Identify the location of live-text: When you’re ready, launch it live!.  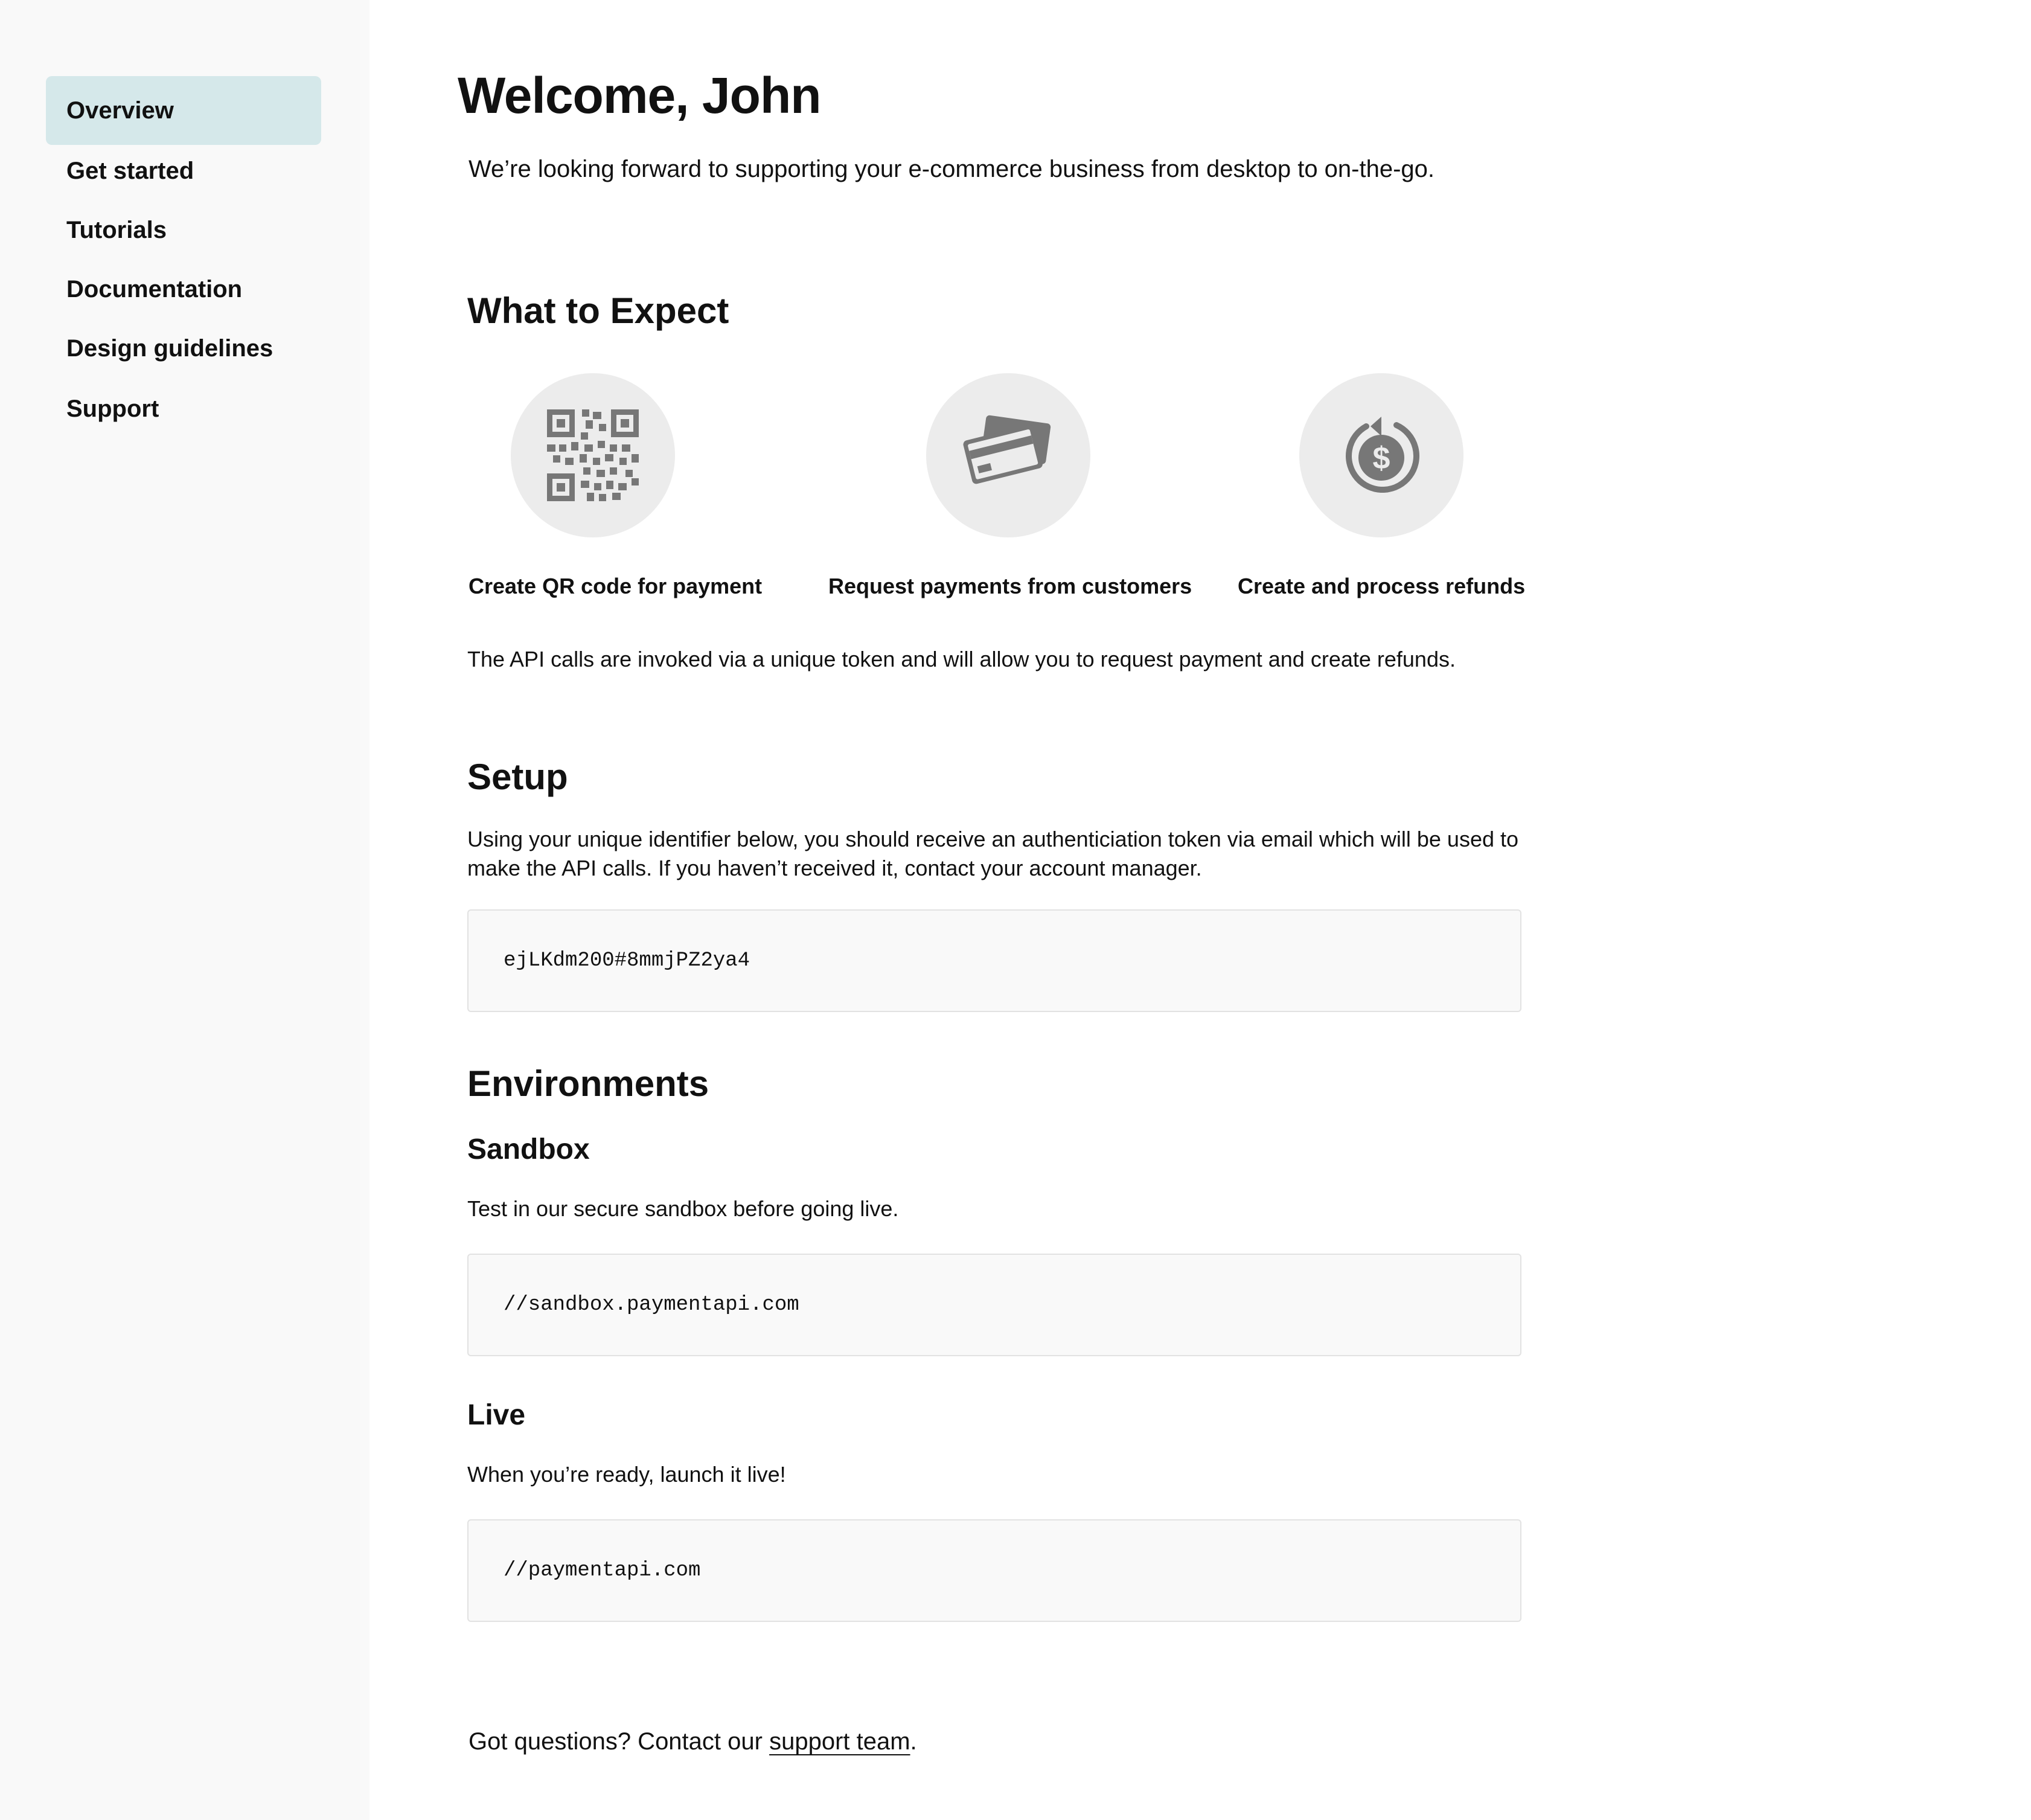
(626, 1474).